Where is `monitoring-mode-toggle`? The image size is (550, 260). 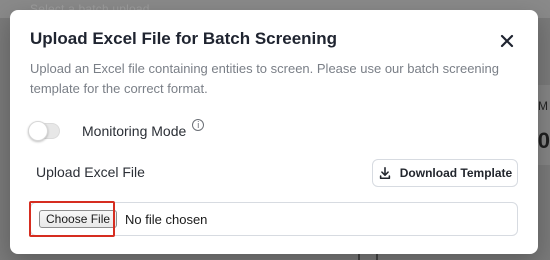
monitoring-mode-toggle is located at coordinates (44, 131).